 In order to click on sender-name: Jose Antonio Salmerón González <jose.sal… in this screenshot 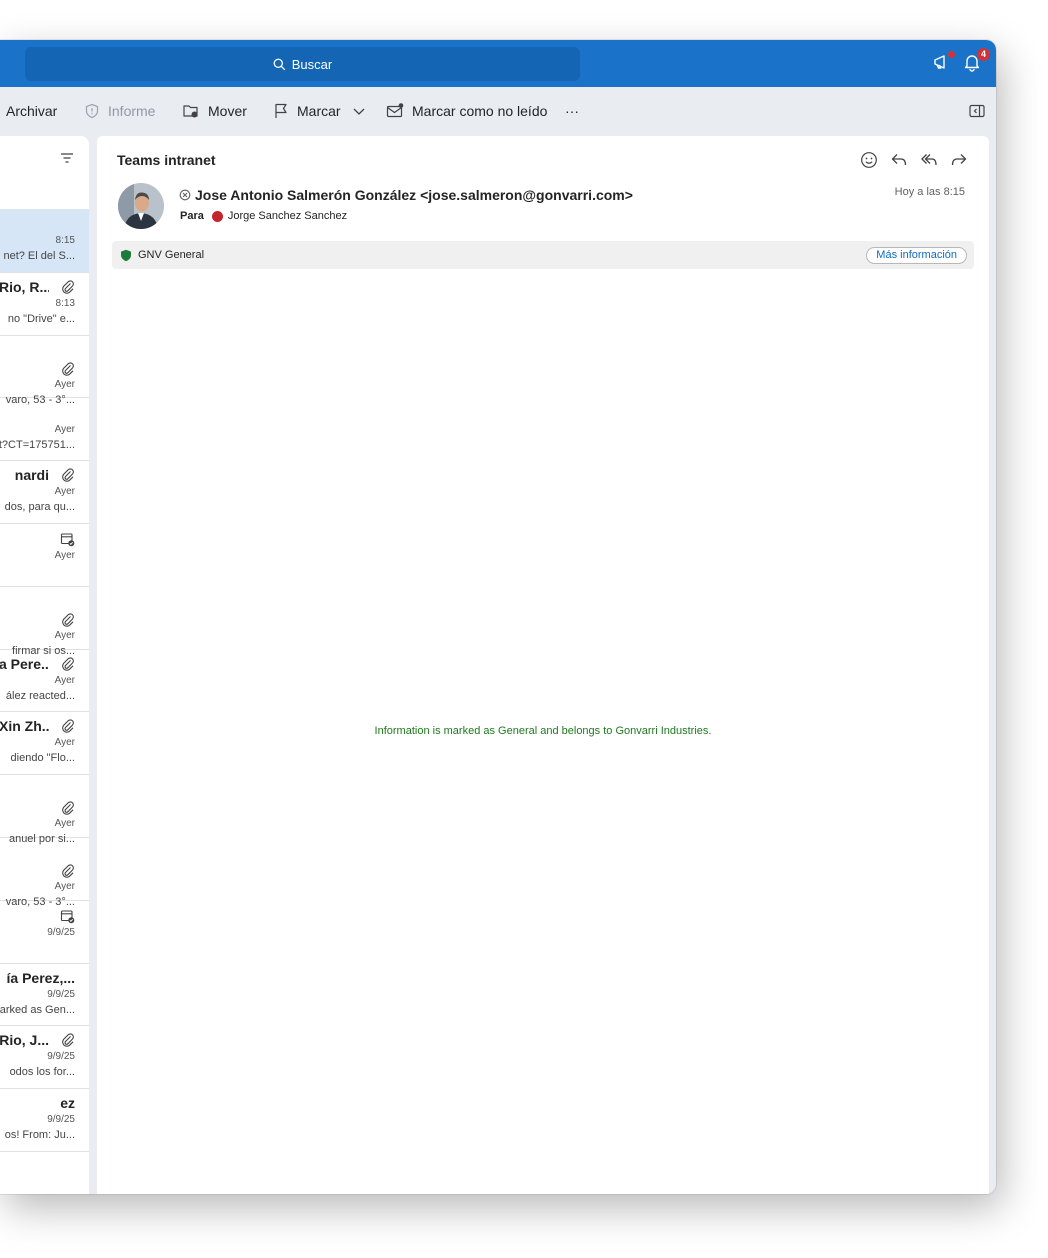, I will do `click(414, 195)`.